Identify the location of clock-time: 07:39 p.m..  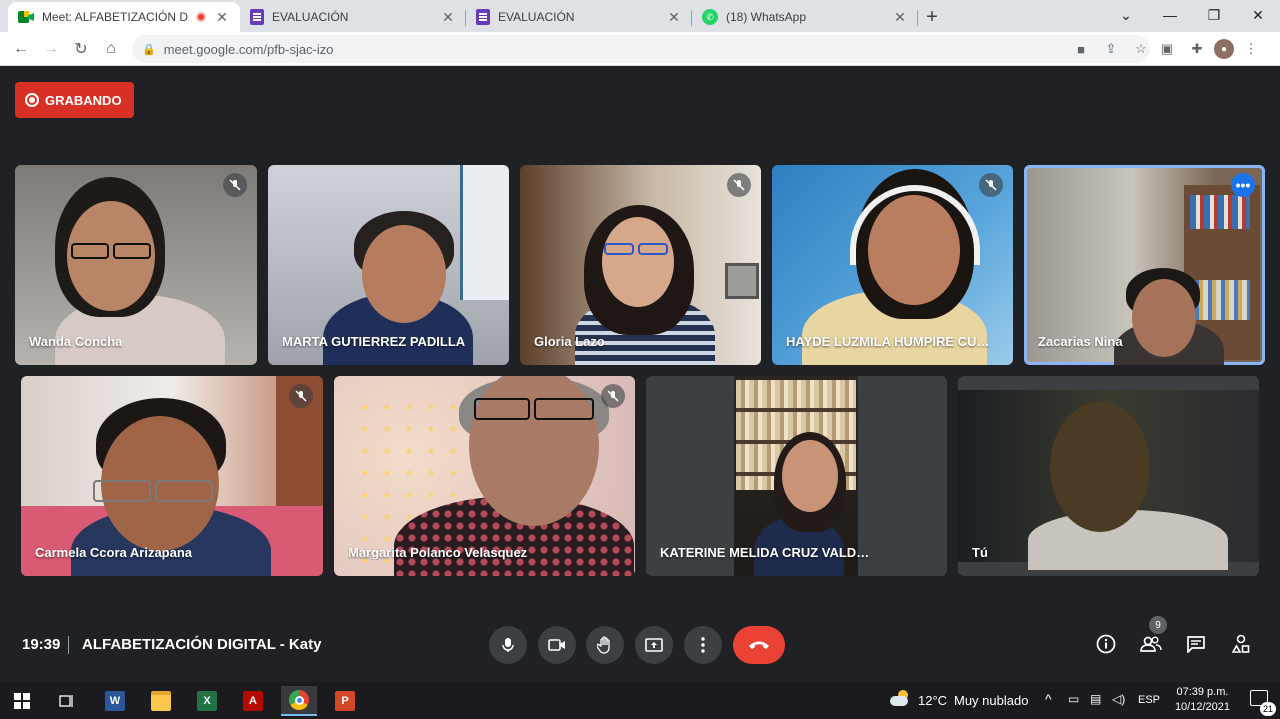
(1202, 692).